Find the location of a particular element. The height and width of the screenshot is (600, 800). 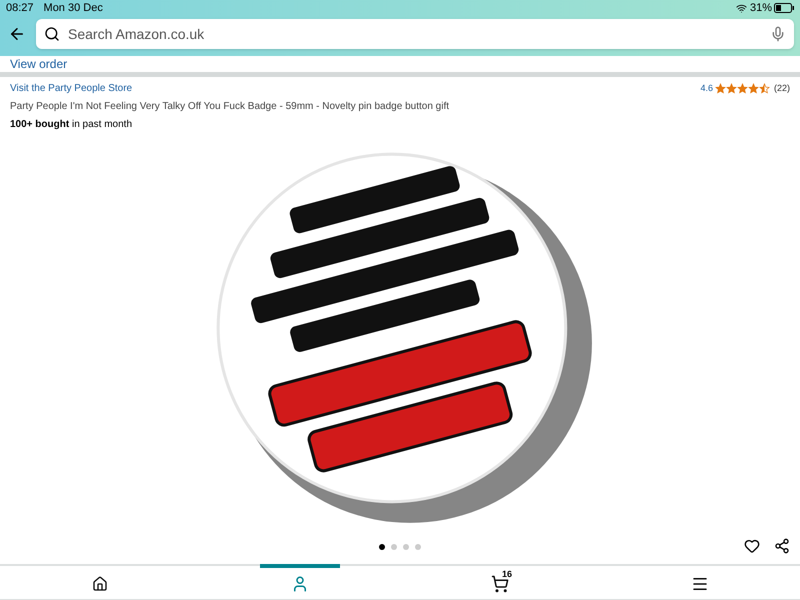

product-title: Party People I'm Not Feeling Very Talky Off You Fuck Badge - 59mm - Novelty pin badge button gift is located at coordinates (230, 107).